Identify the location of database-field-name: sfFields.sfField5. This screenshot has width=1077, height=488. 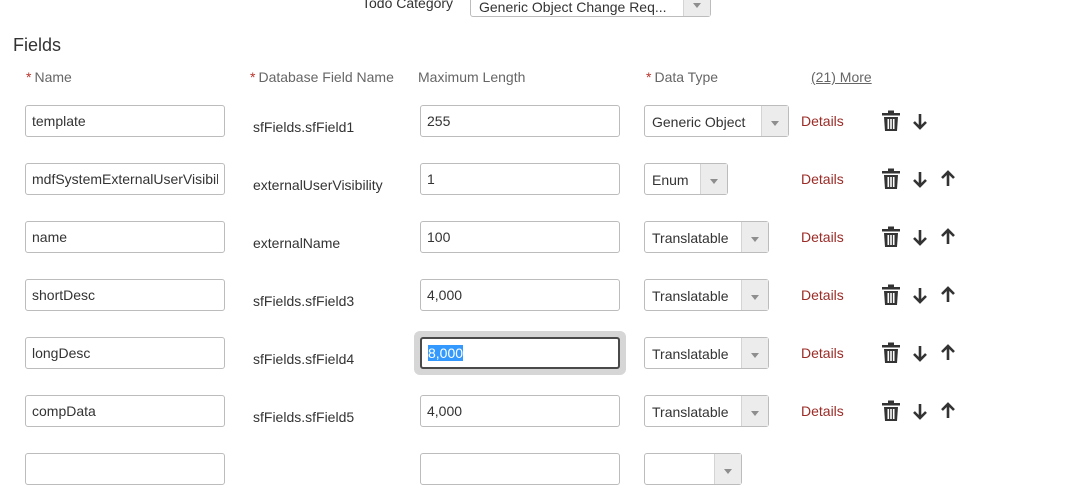
(304, 417).